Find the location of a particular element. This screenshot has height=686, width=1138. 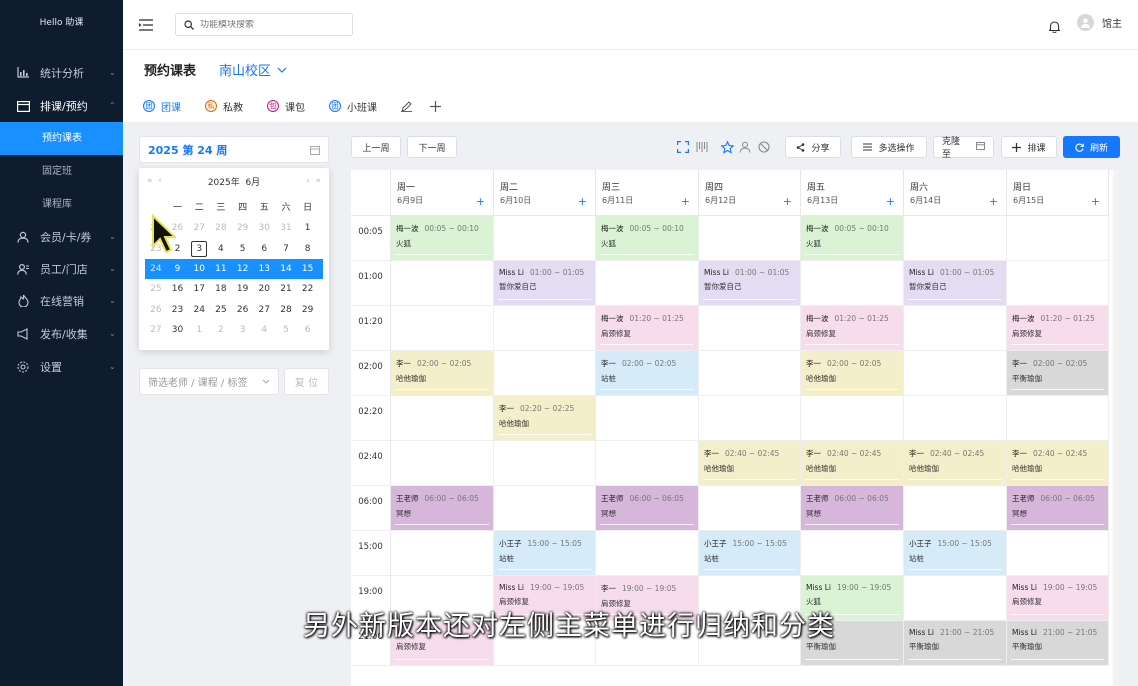

class-event-card: 李一 02:00 ~ 02:05 平衡瑜伽 is located at coordinates (1057, 373).